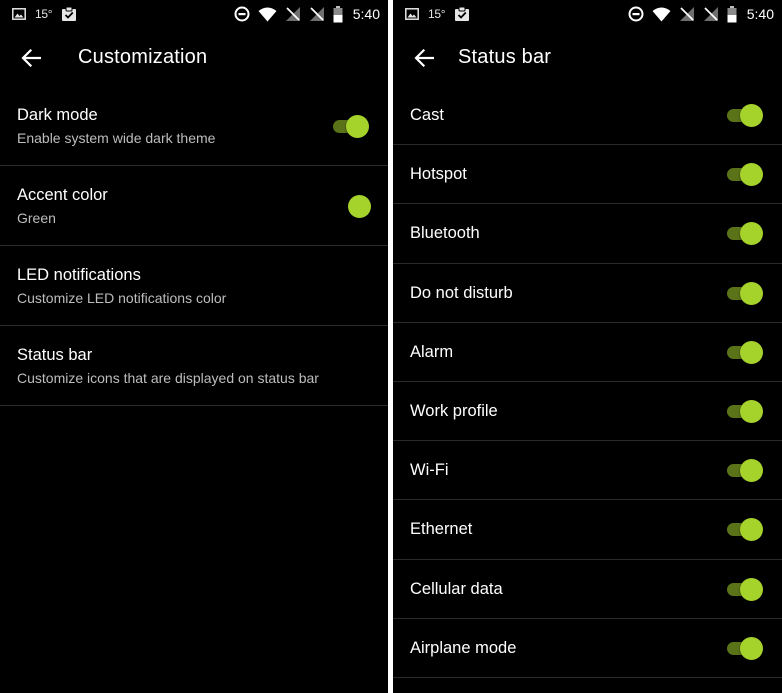  What do you see at coordinates (454, 410) in the screenshot?
I see `work-profile-label: Work profile` at bounding box center [454, 410].